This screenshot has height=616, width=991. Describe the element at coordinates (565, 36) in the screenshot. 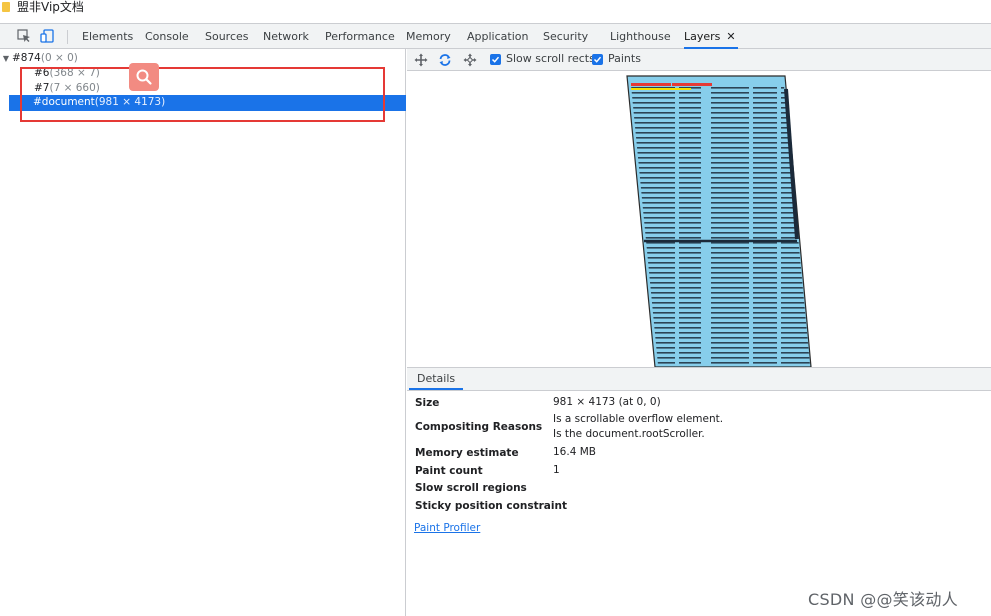

I see `tab-security: Security` at that location.